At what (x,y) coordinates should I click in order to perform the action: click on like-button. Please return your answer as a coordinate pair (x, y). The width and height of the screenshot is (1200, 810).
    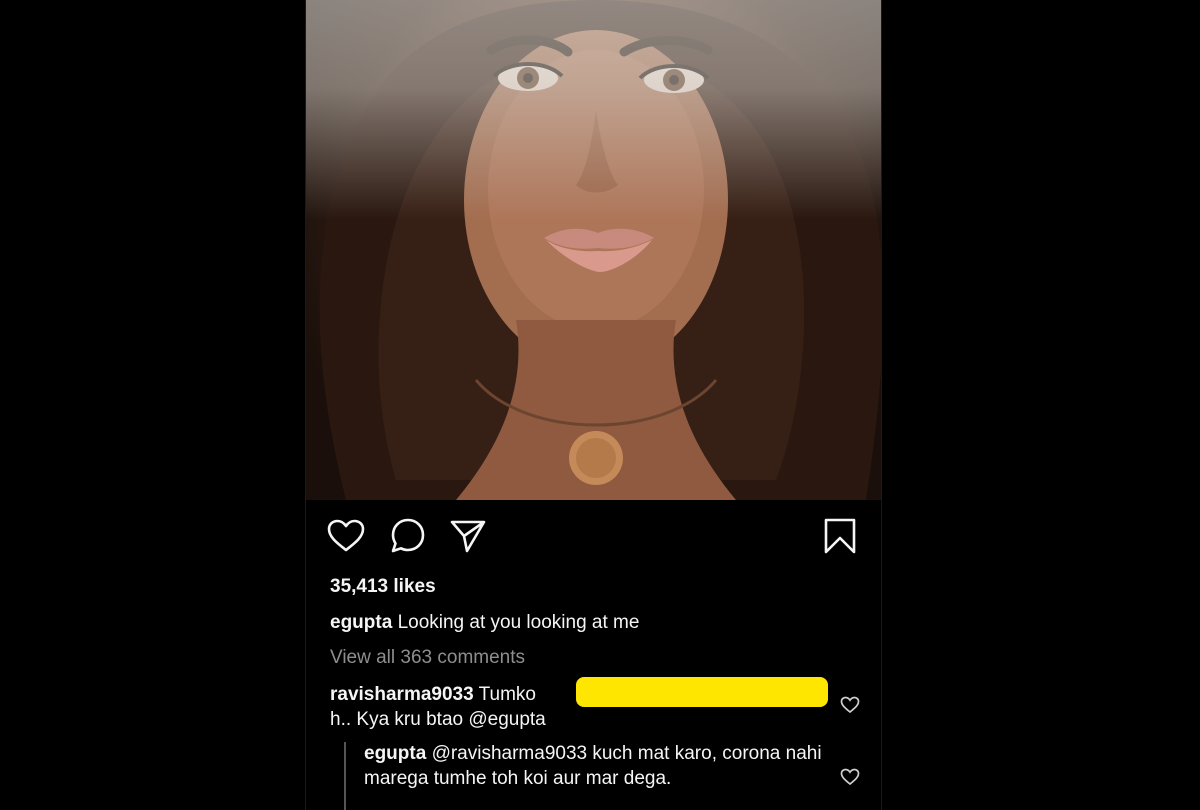
    Looking at the image, I should click on (346, 536).